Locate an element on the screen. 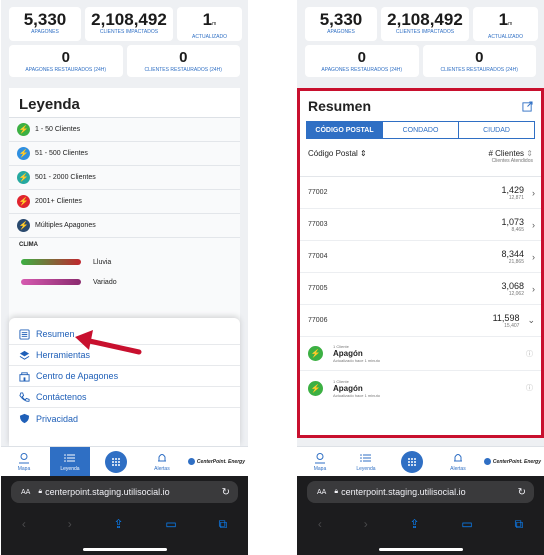 The width and height of the screenshot is (544, 555). resumen-title: Resumen is located at coordinates (340, 106).